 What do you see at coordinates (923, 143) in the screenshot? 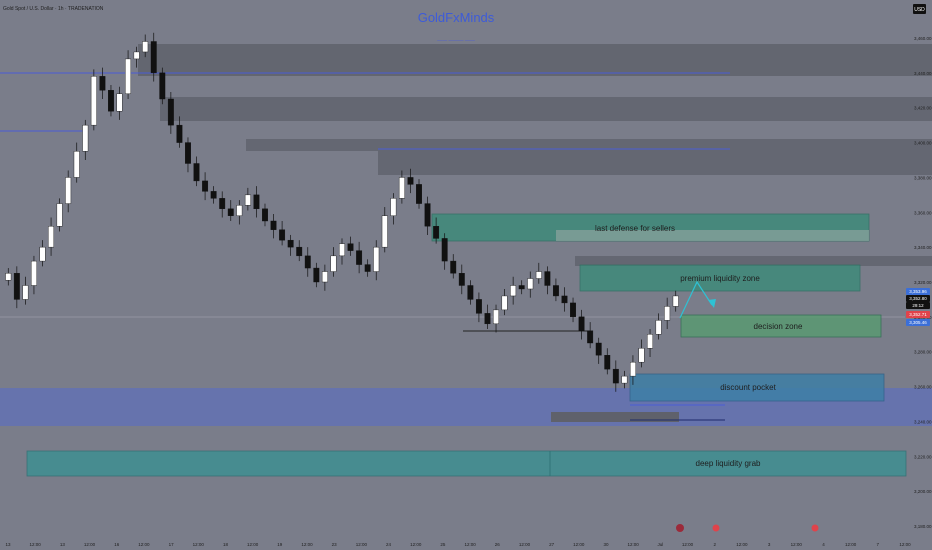
I see `y-tick-label: 3,400.00` at bounding box center [923, 143].